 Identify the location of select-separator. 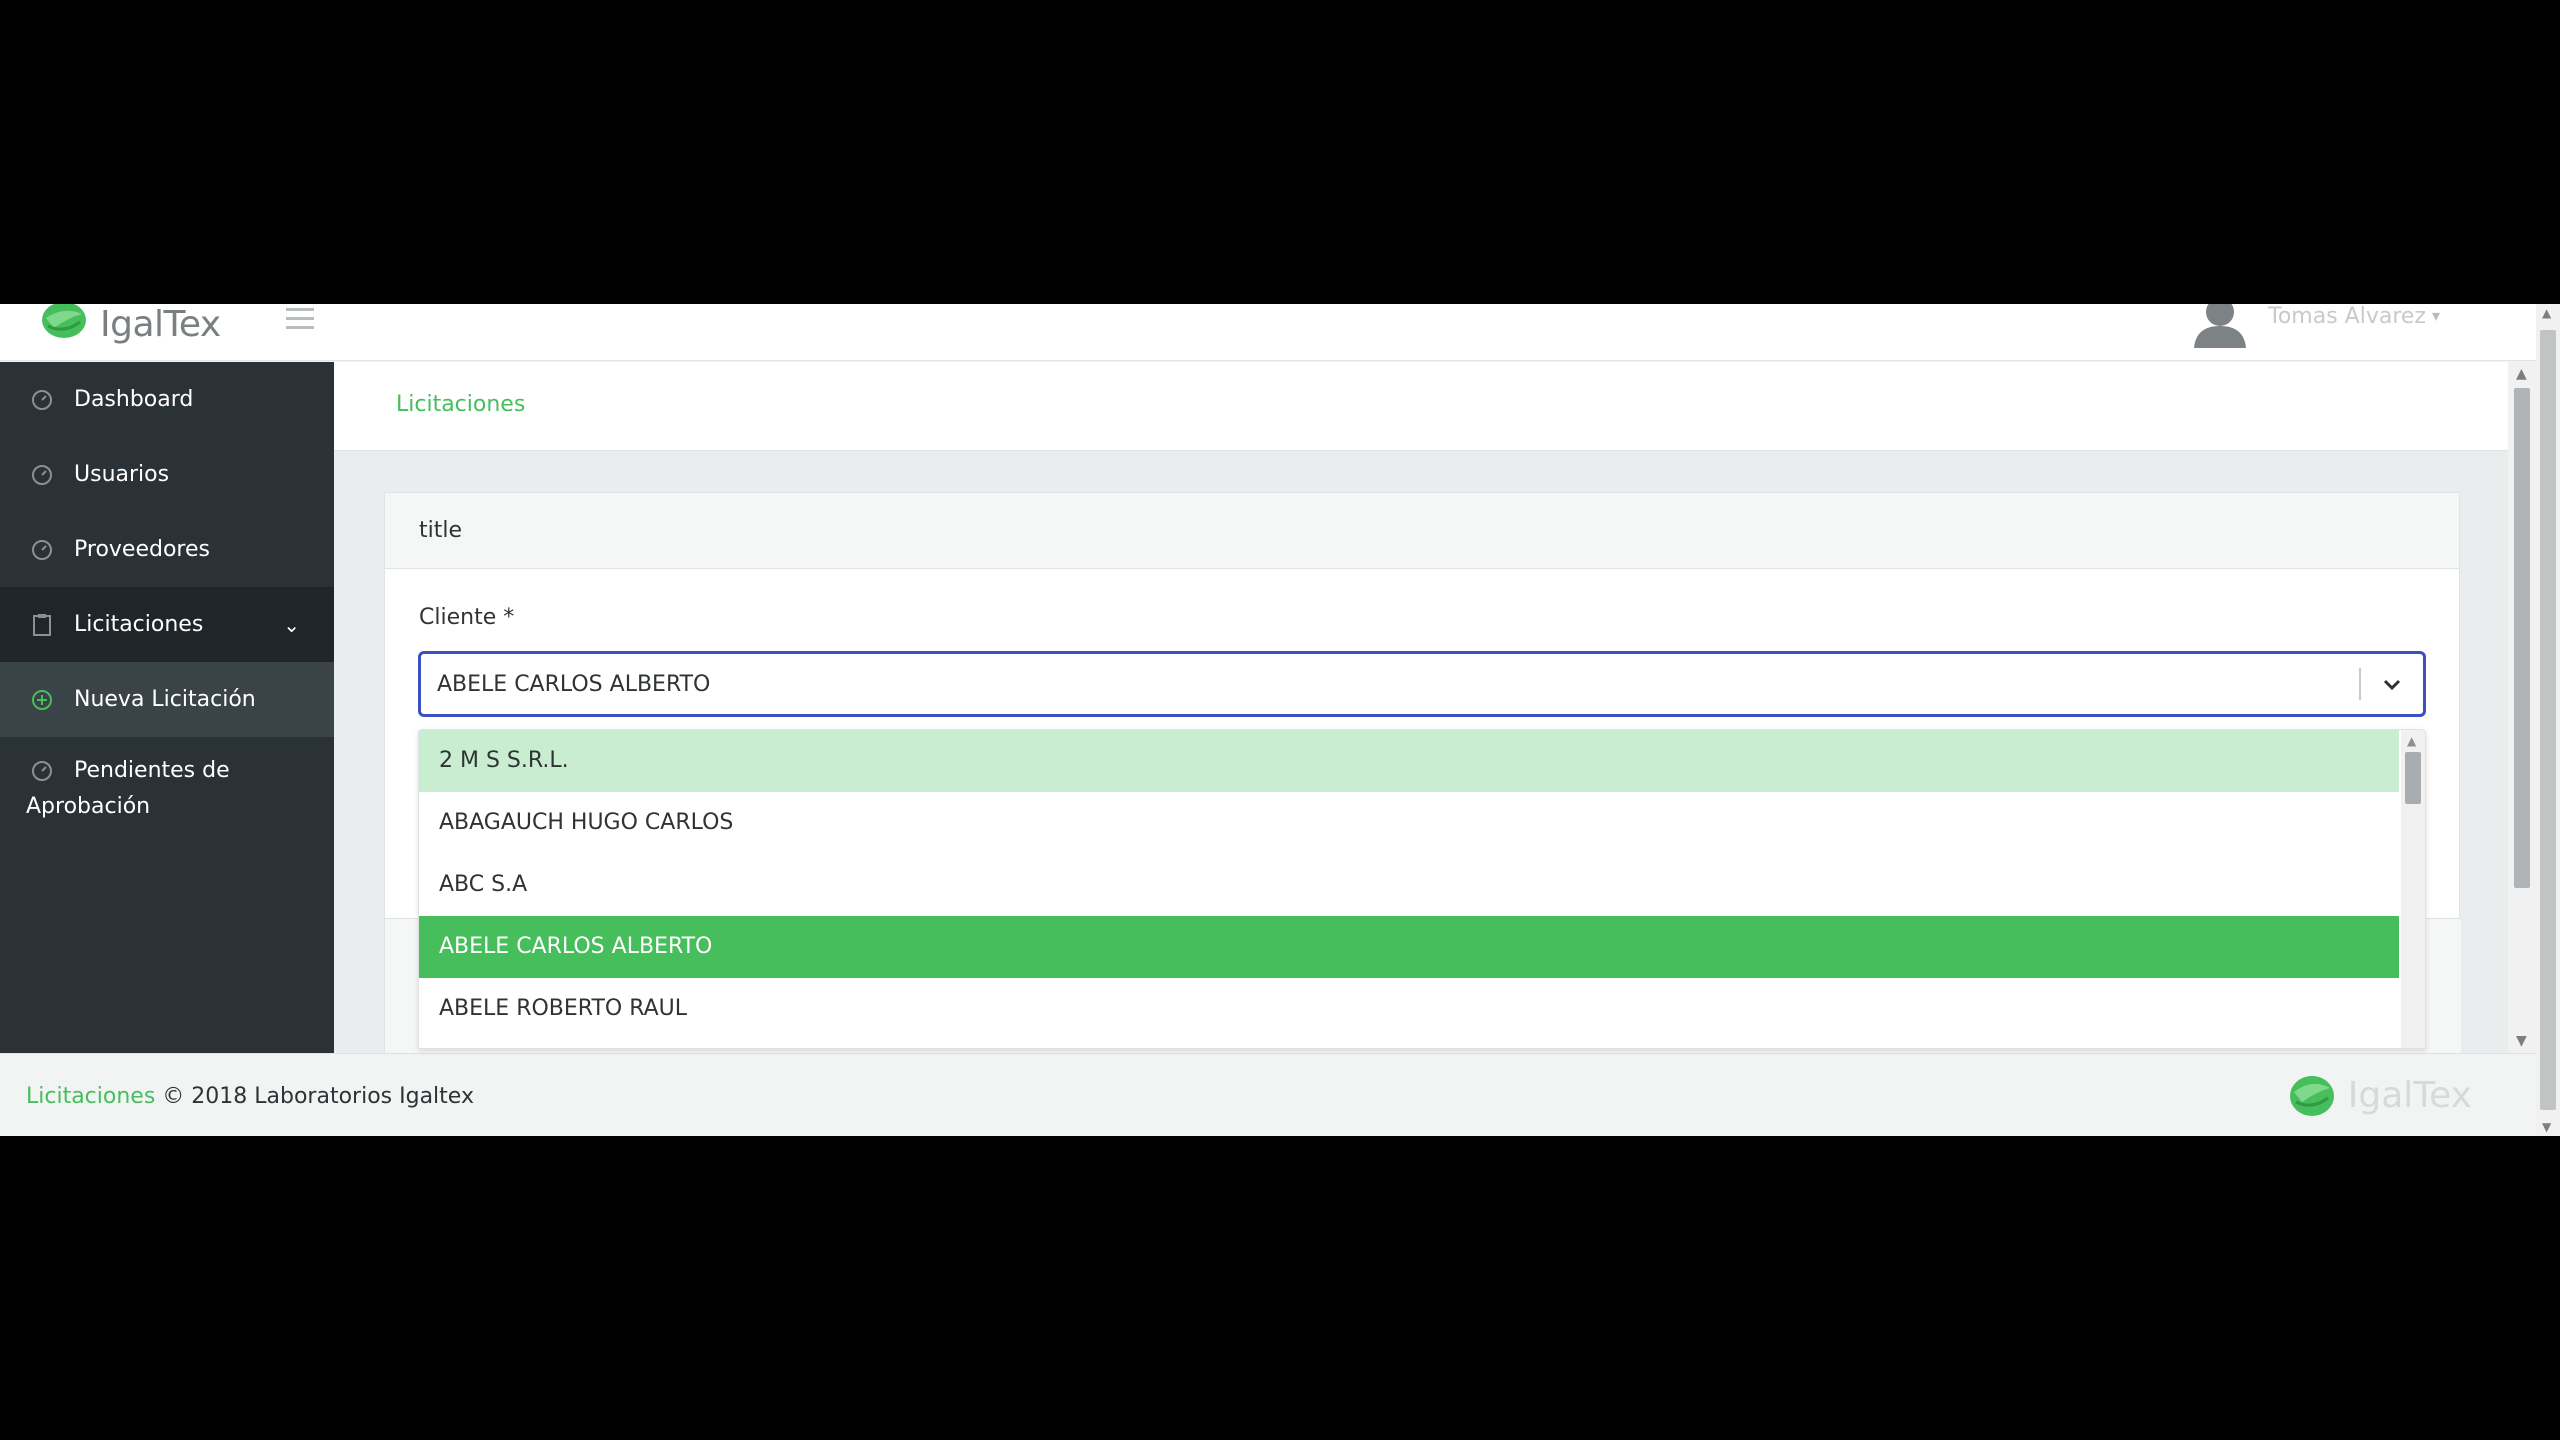
(2360, 684).